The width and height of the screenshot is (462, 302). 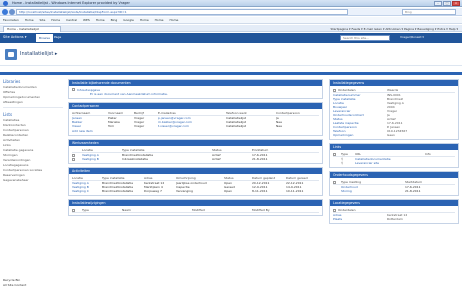 I want to click on nav-item: Installatiedocumenten, so click(x=34, y=87).